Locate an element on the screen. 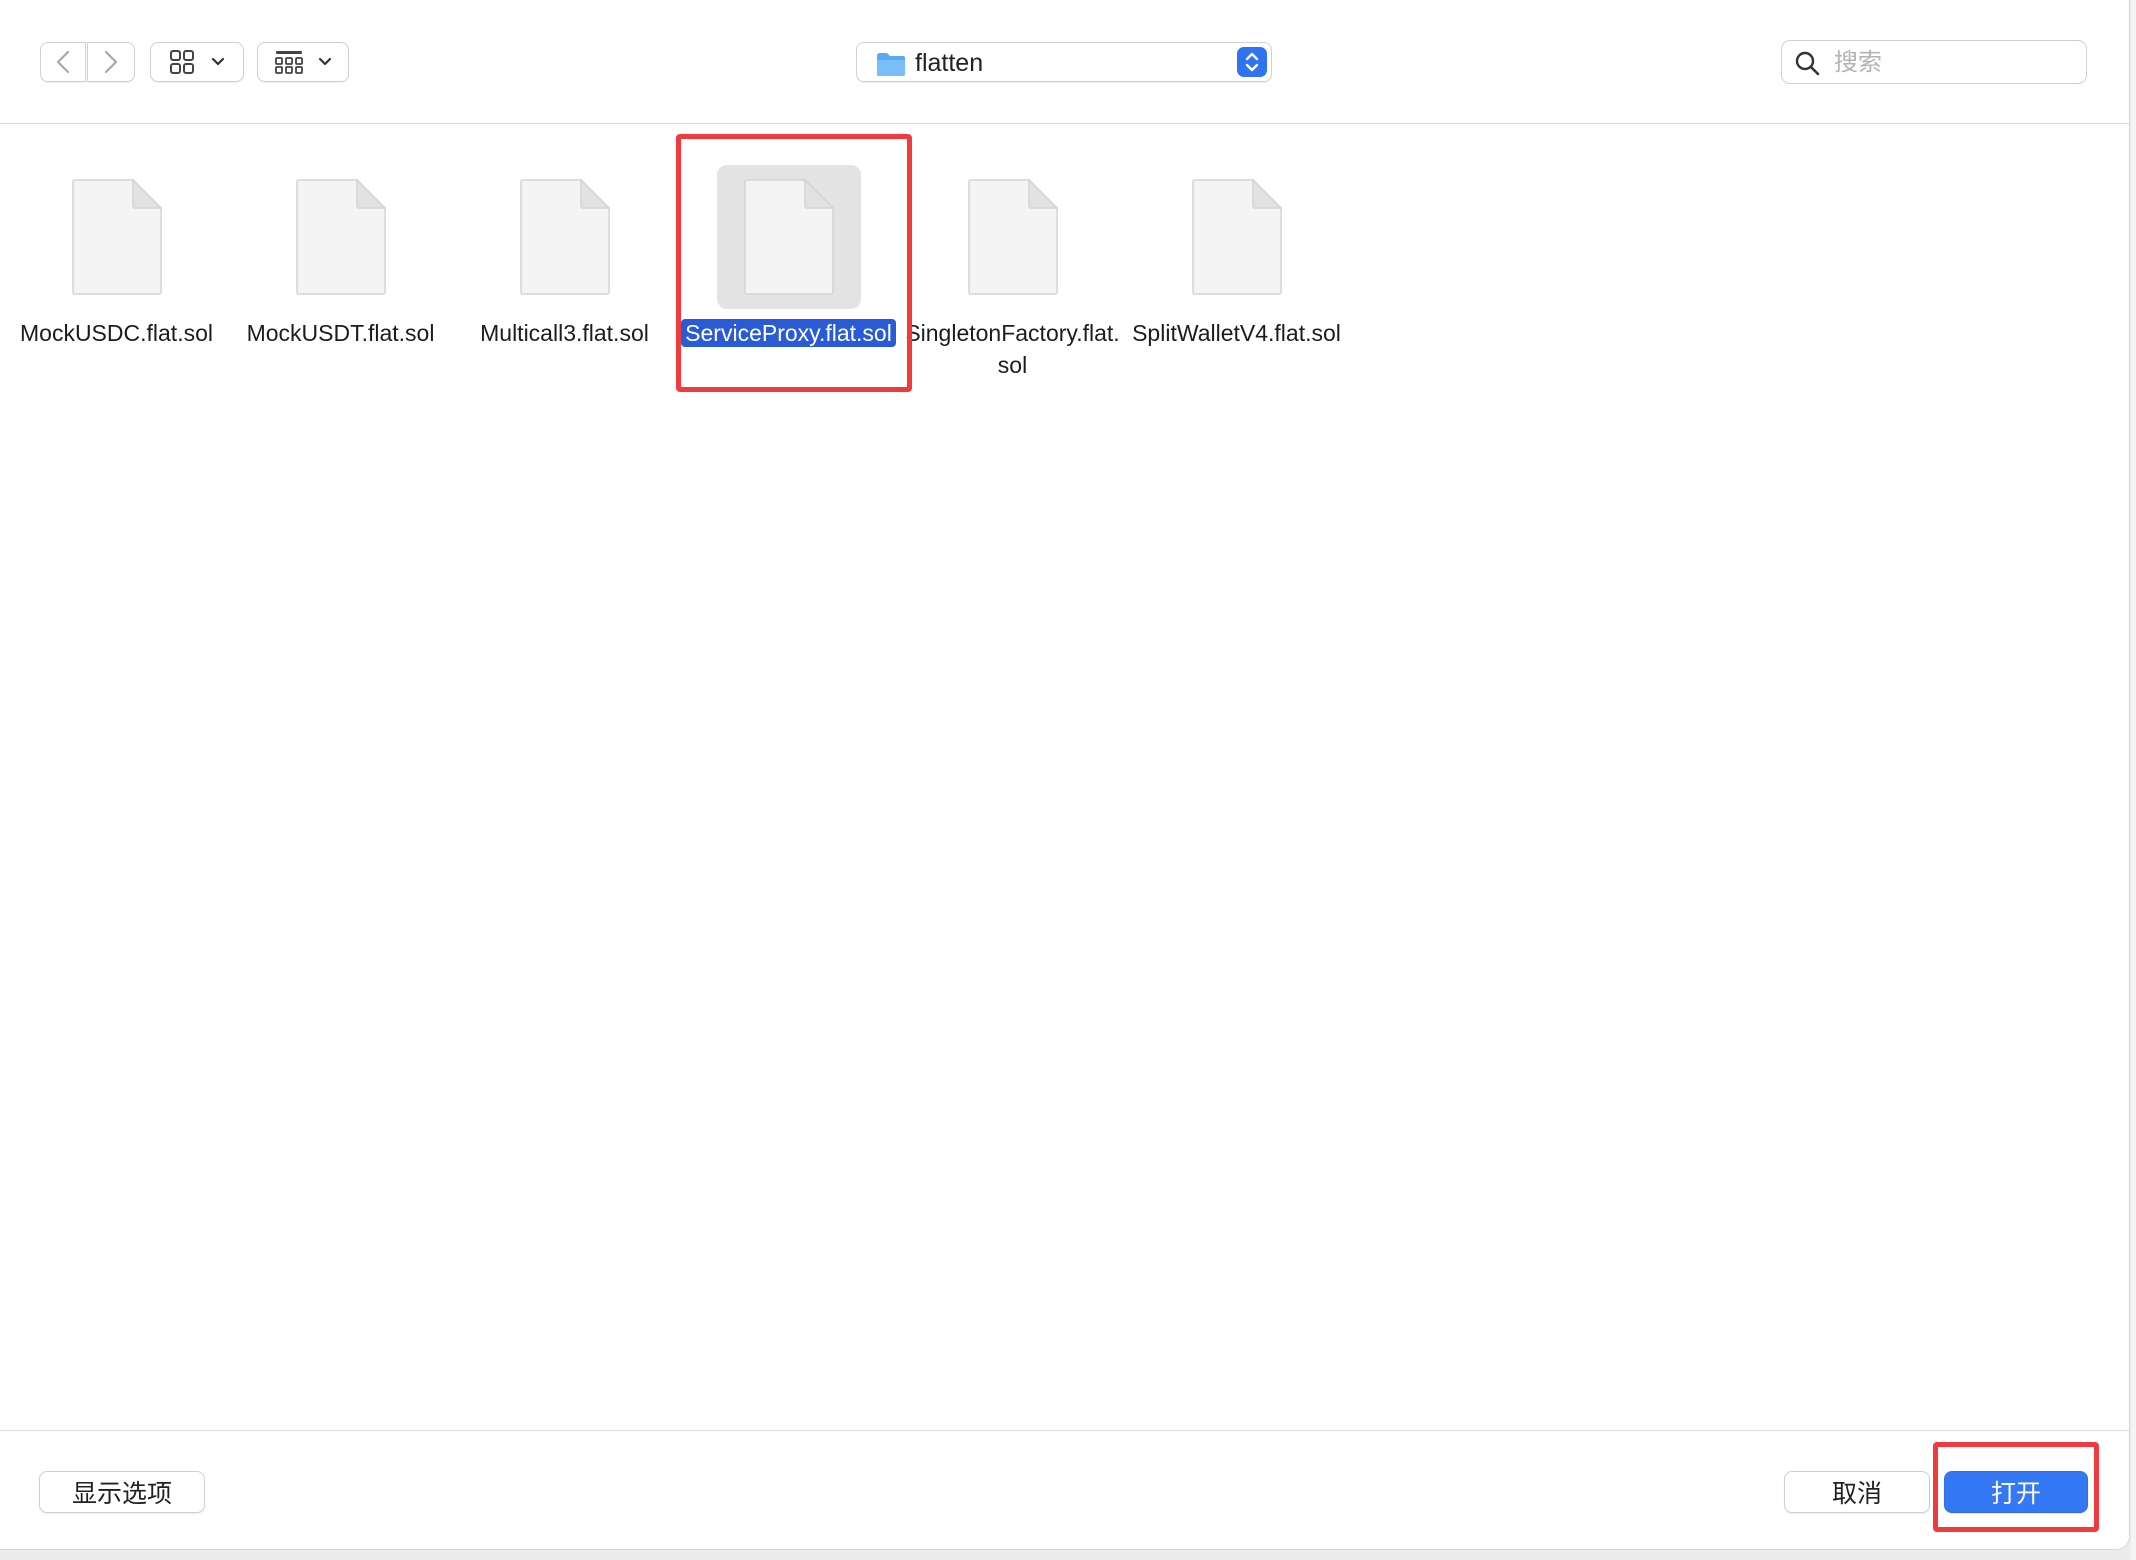  location-label: flatten is located at coordinates (949, 63).